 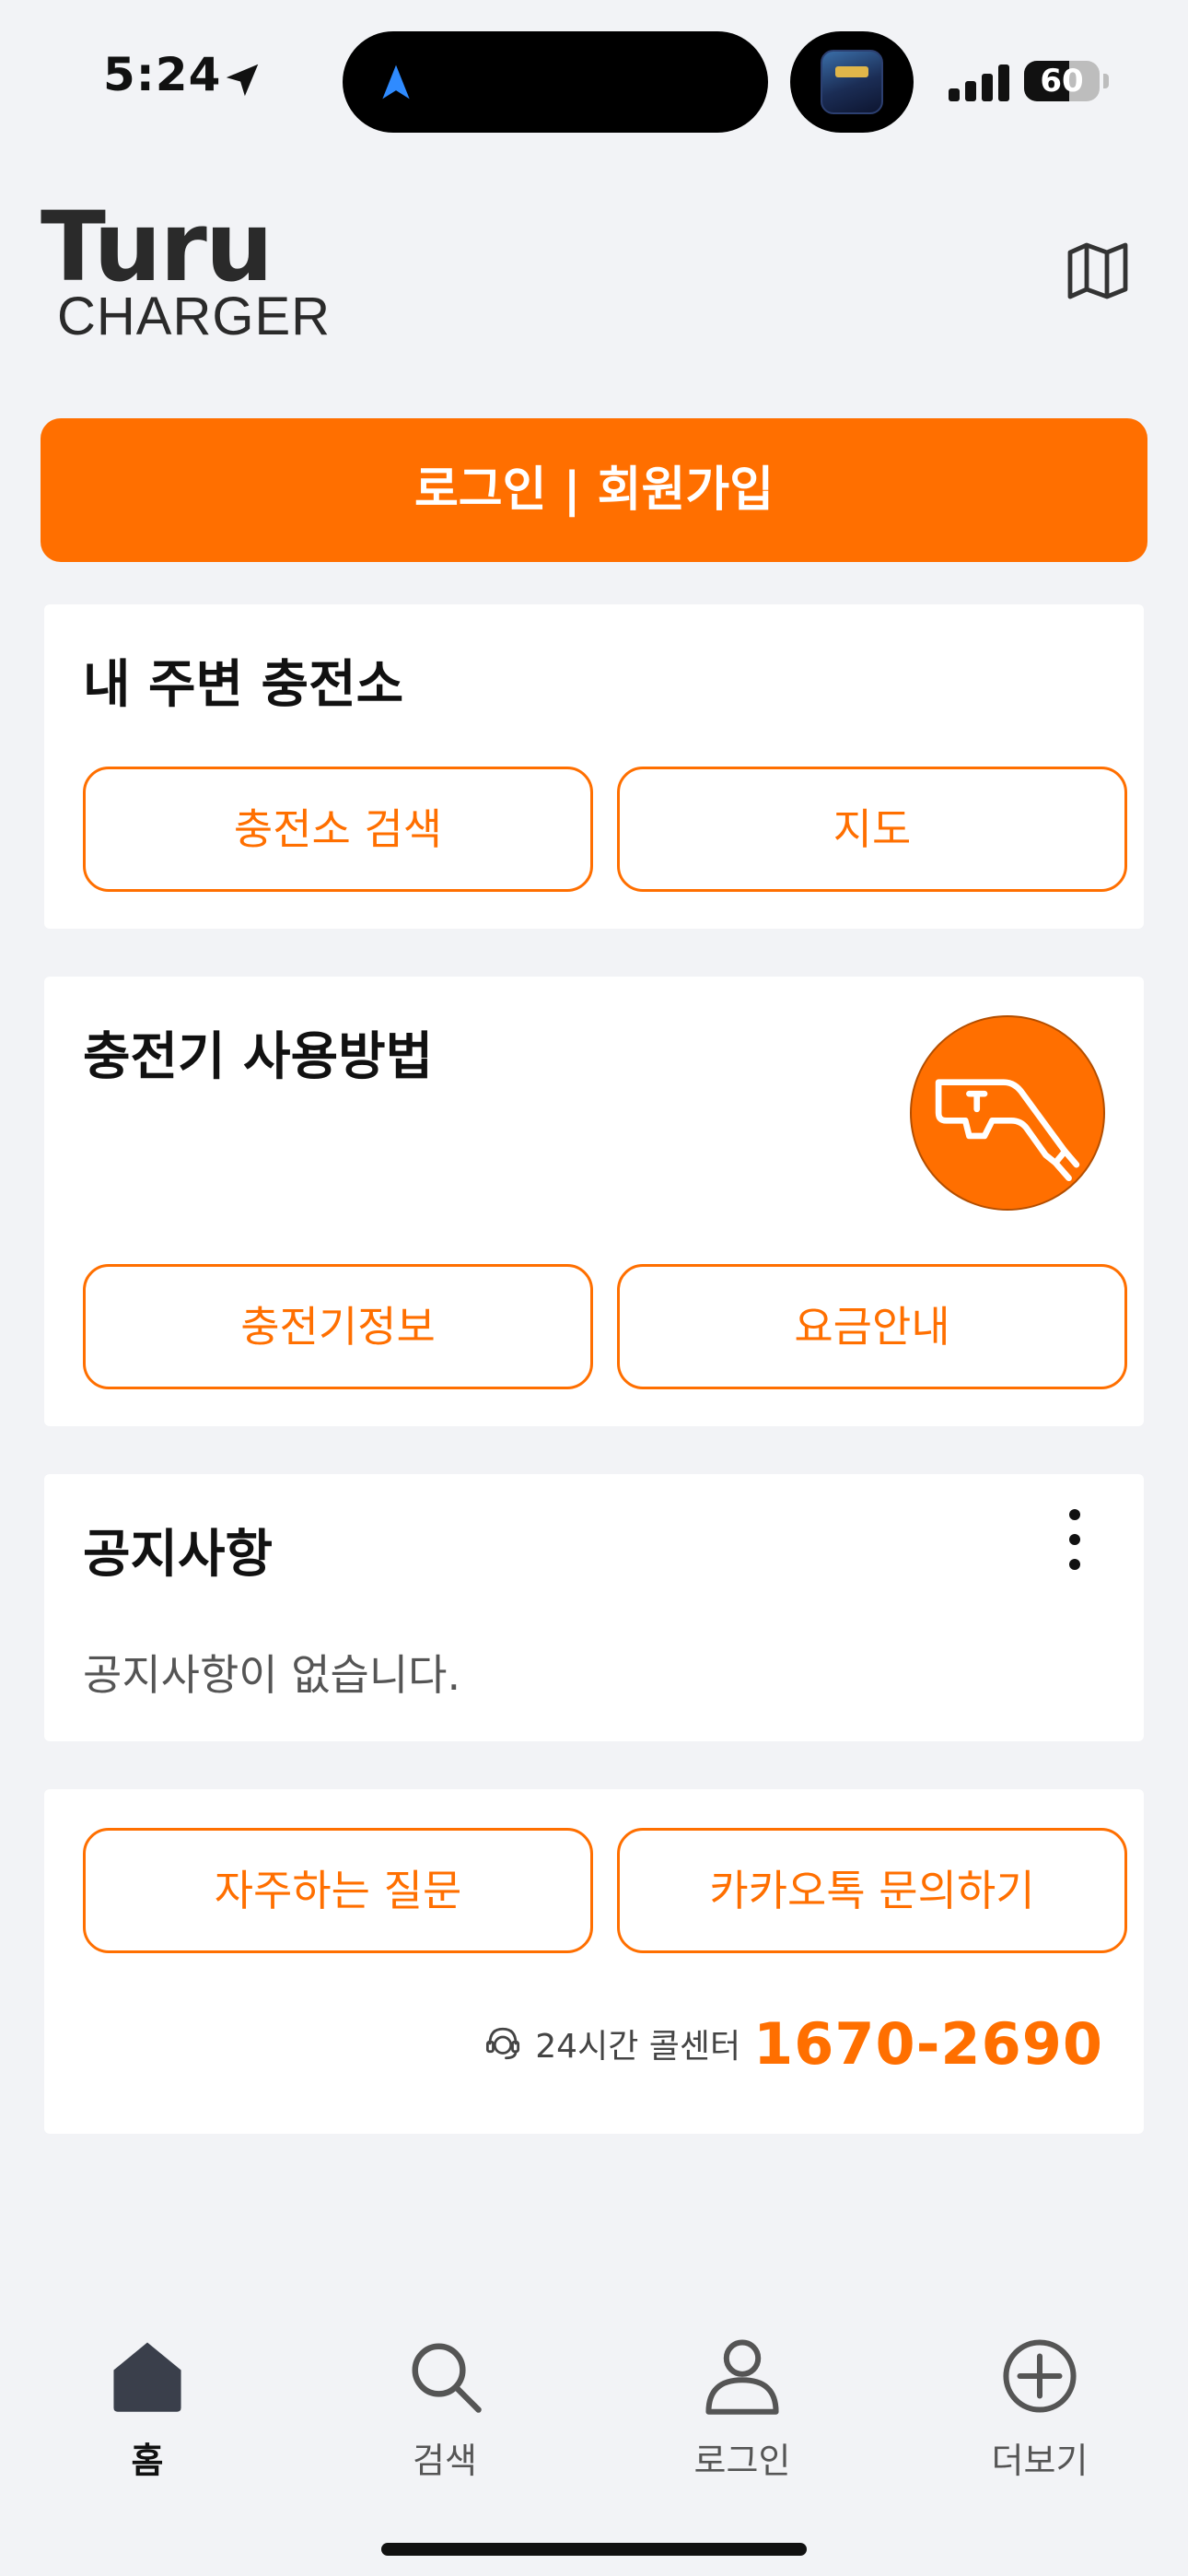 What do you see at coordinates (147, 2461) in the screenshot?
I see `tab-home-label: 홈` at bounding box center [147, 2461].